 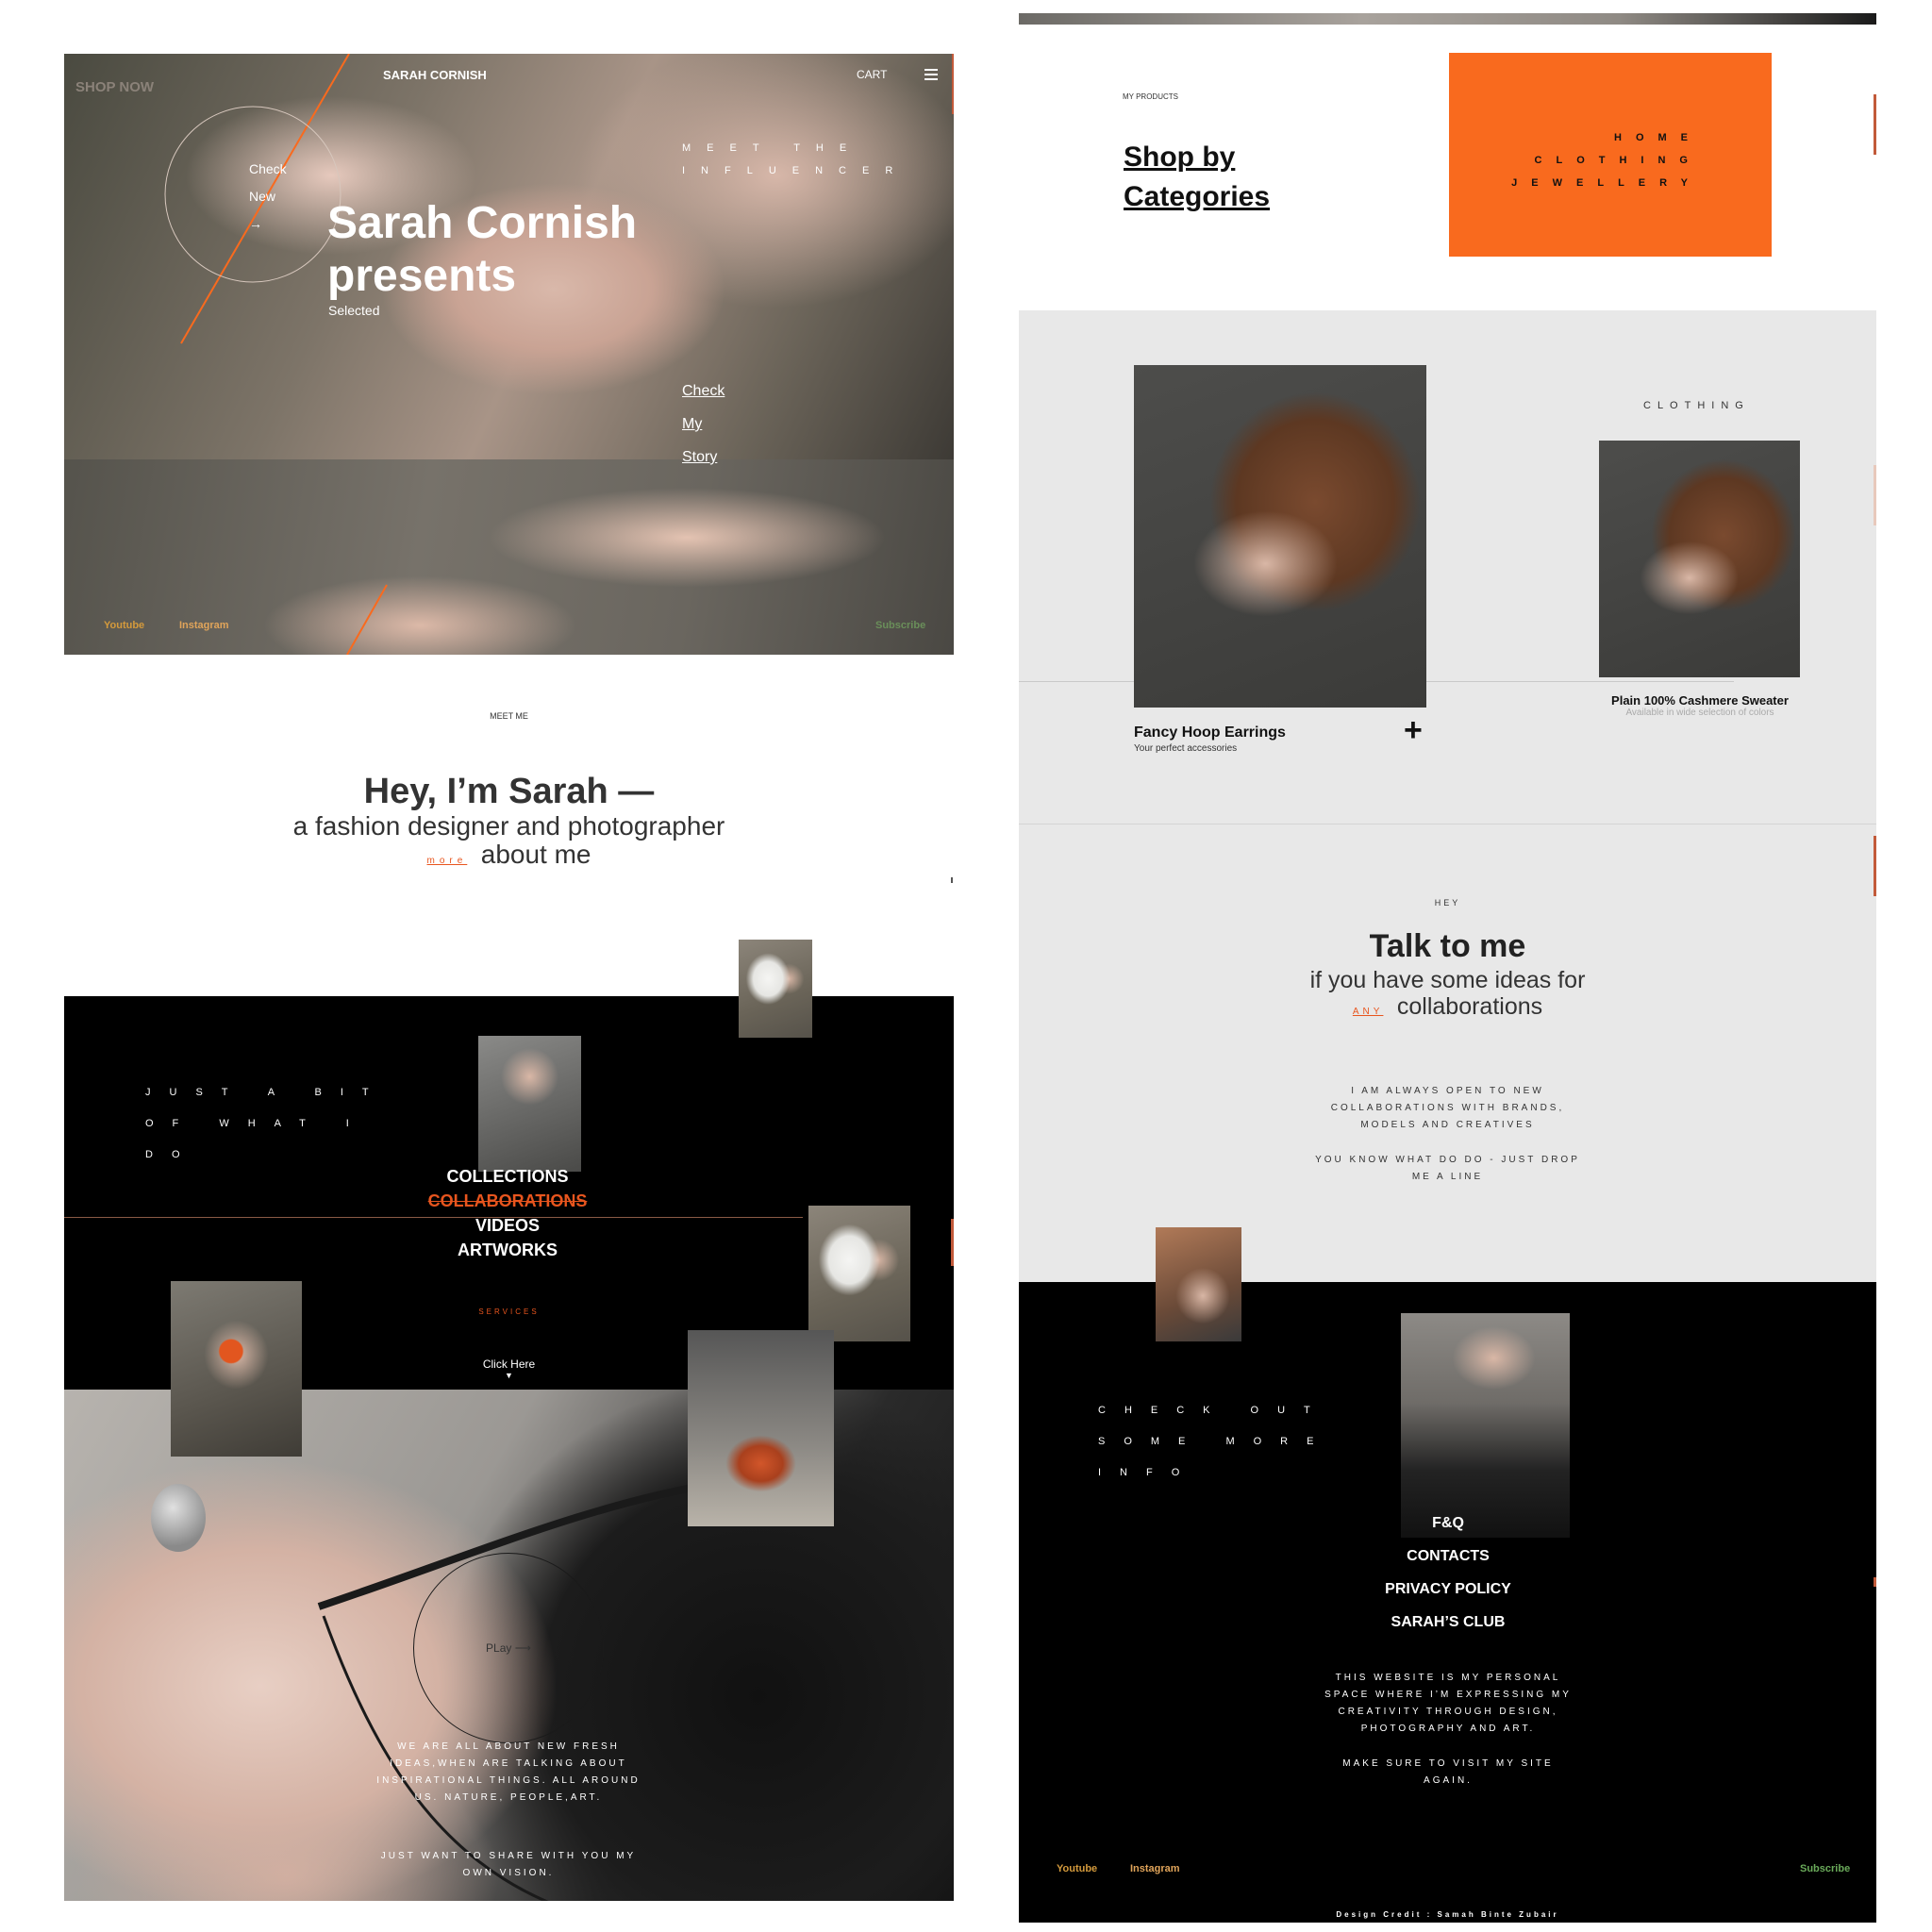 What do you see at coordinates (509, 791) in the screenshot?
I see `meet-title: Hey, I’m Sarah —` at bounding box center [509, 791].